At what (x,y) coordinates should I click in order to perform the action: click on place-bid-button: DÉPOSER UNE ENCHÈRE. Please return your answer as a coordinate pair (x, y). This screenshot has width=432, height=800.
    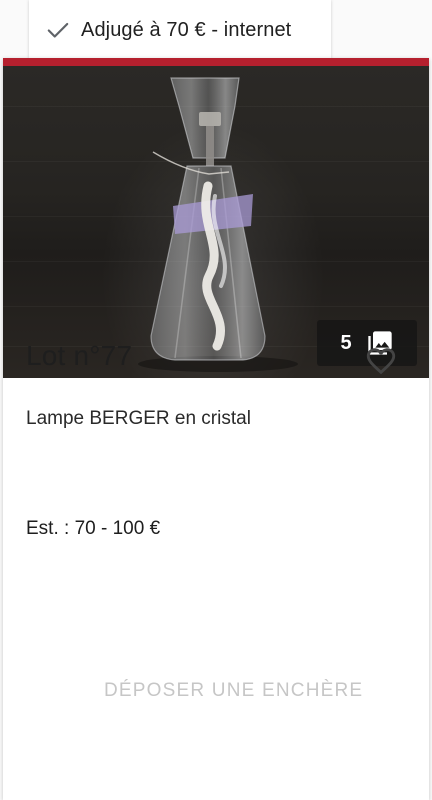
    Looking at the image, I should click on (233, 691).